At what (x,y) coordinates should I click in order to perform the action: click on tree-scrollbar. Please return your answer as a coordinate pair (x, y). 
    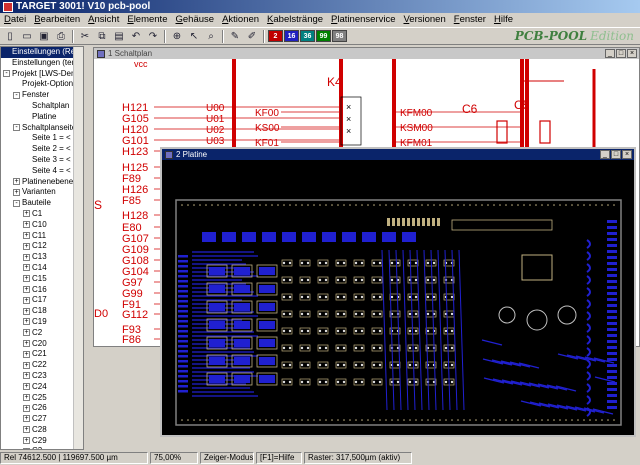
    Looking at the image, I should click on (78, 248).